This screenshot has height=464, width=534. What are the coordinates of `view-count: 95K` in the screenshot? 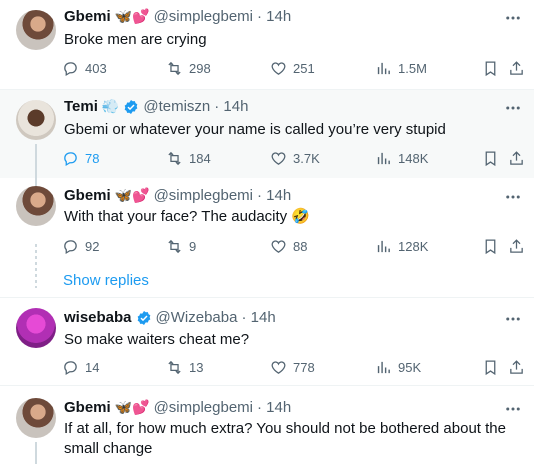 It's located at (410, 367).